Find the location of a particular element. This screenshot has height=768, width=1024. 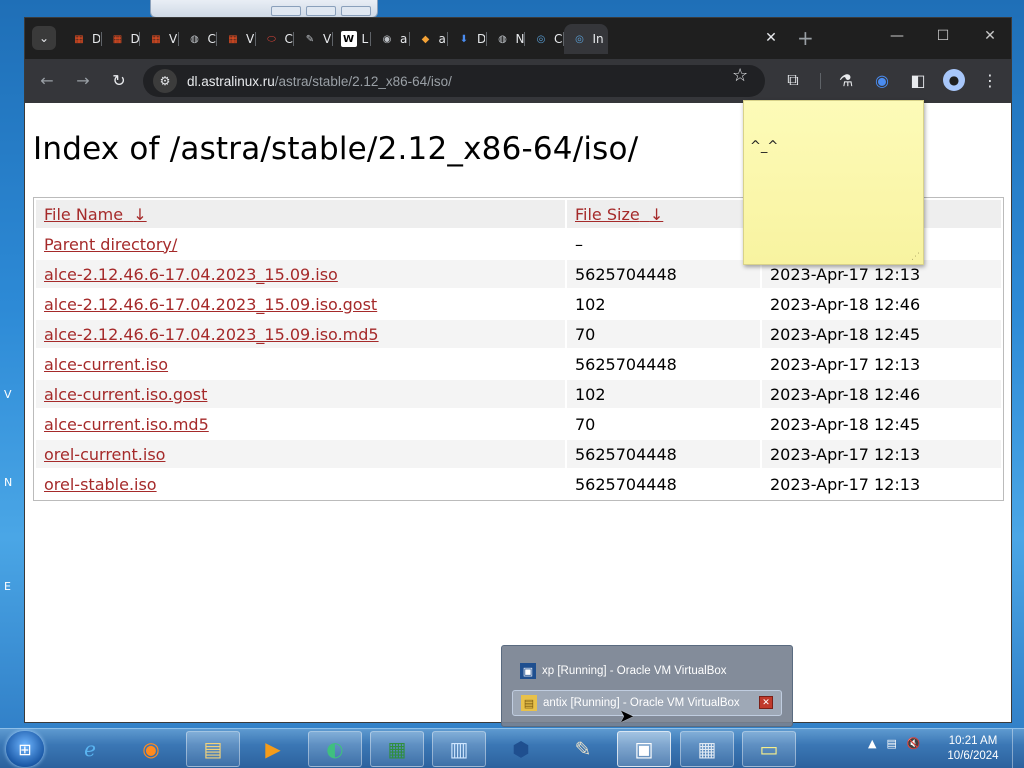

file-link: alce-current.iso.gost is located at coordinates (125, 394).